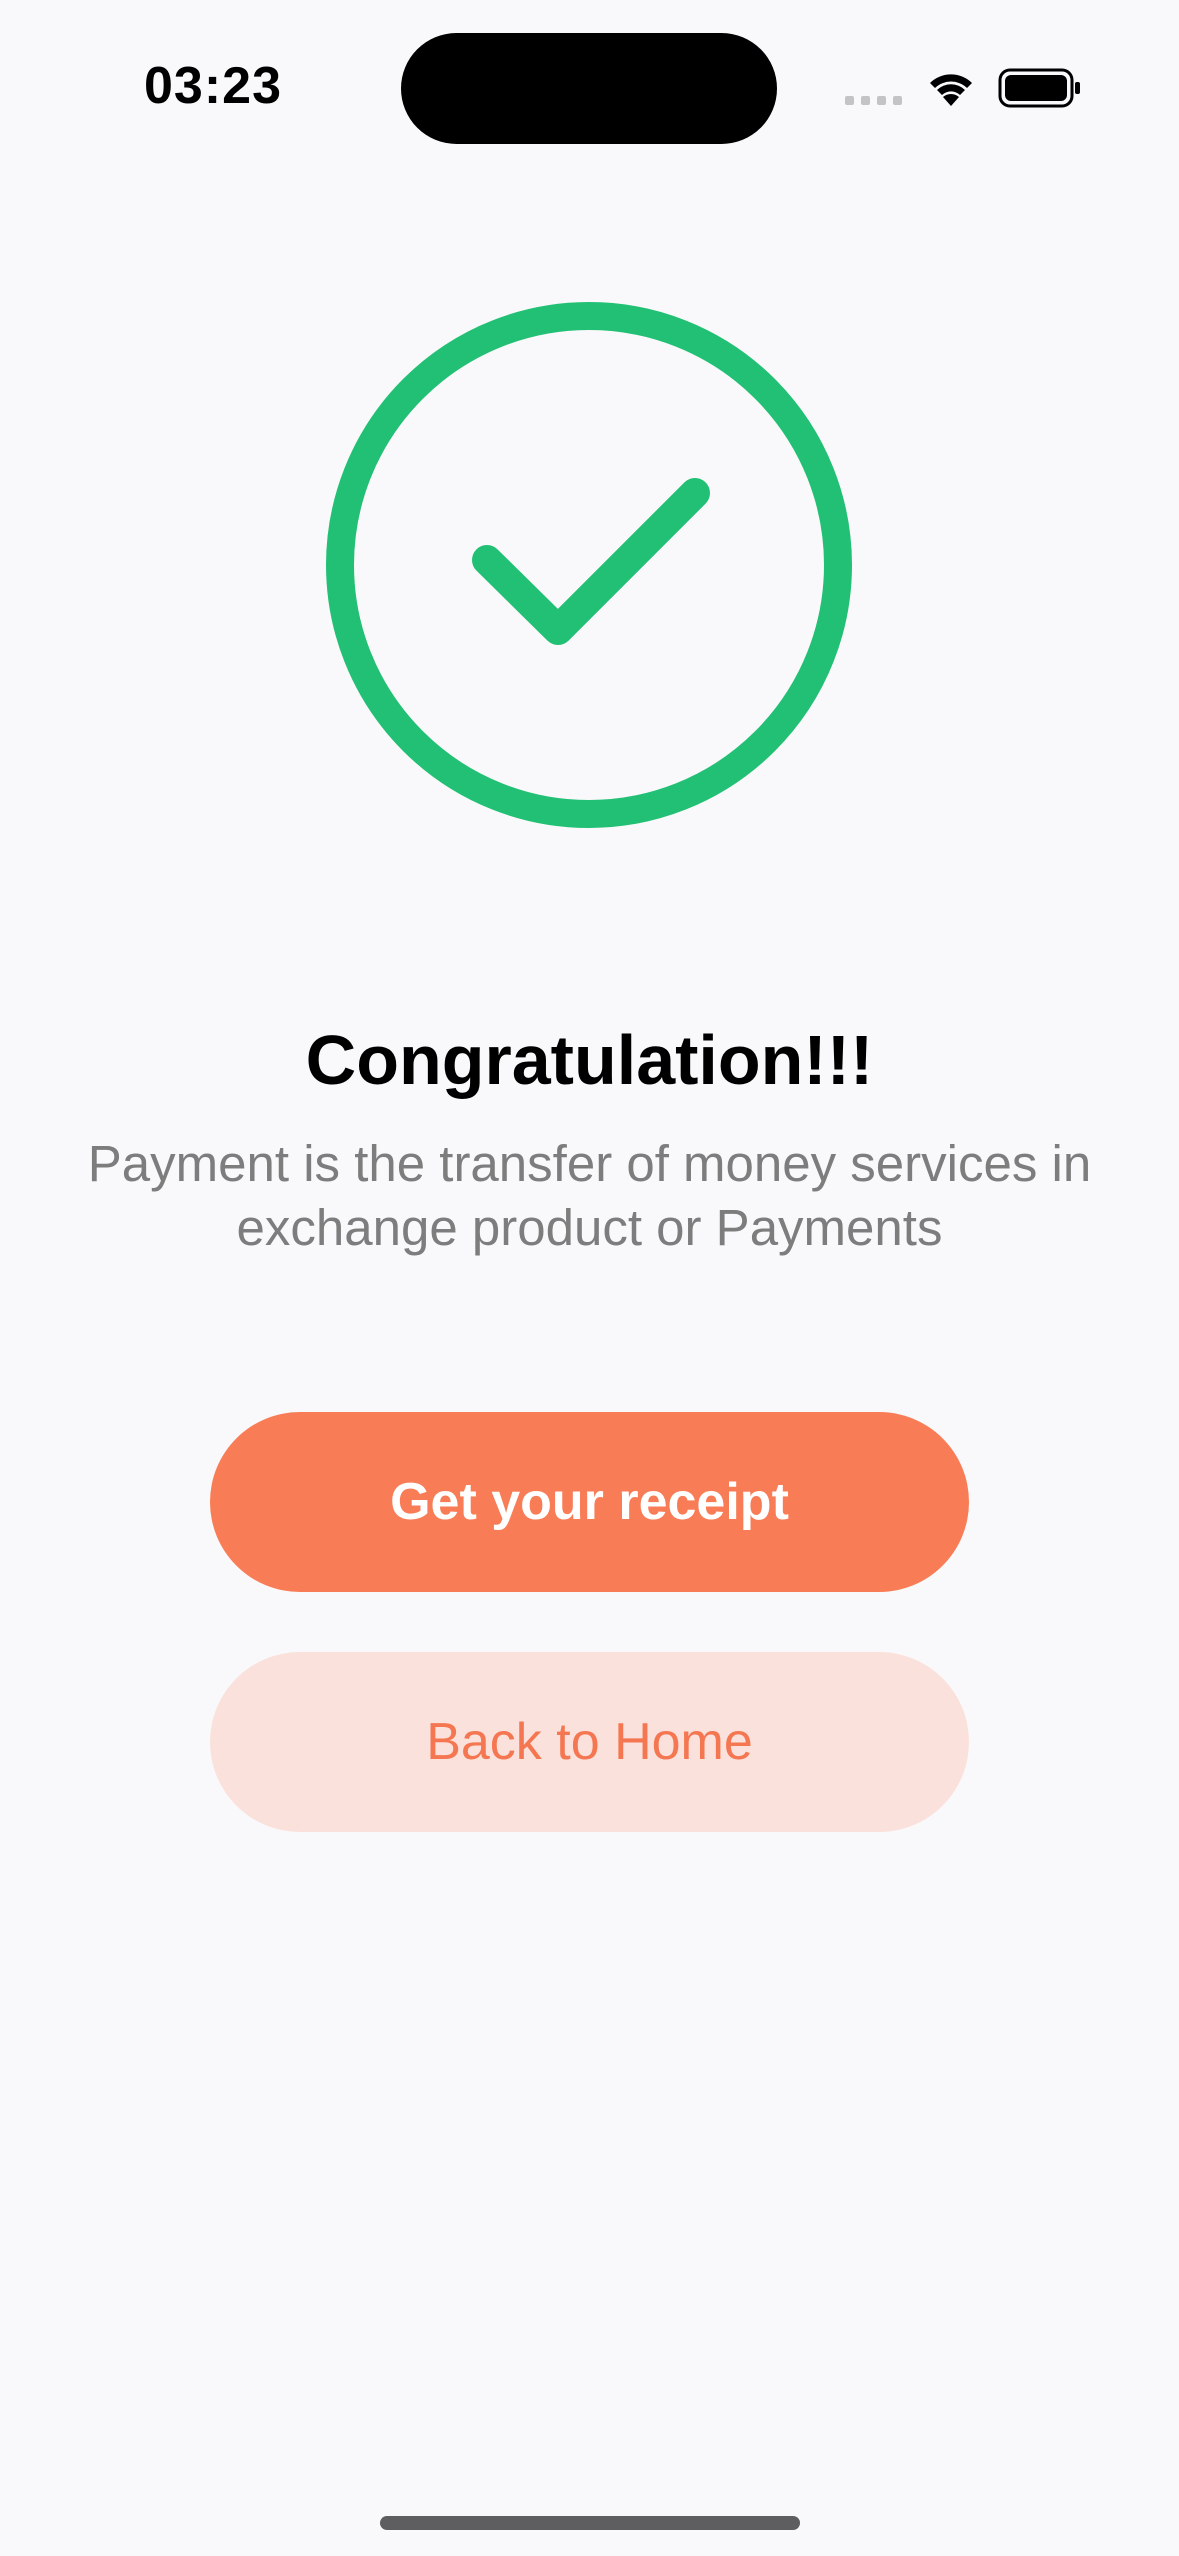 The image size is (1179, 2556). I want to click on status-time: 03:23, so click(213, 86).